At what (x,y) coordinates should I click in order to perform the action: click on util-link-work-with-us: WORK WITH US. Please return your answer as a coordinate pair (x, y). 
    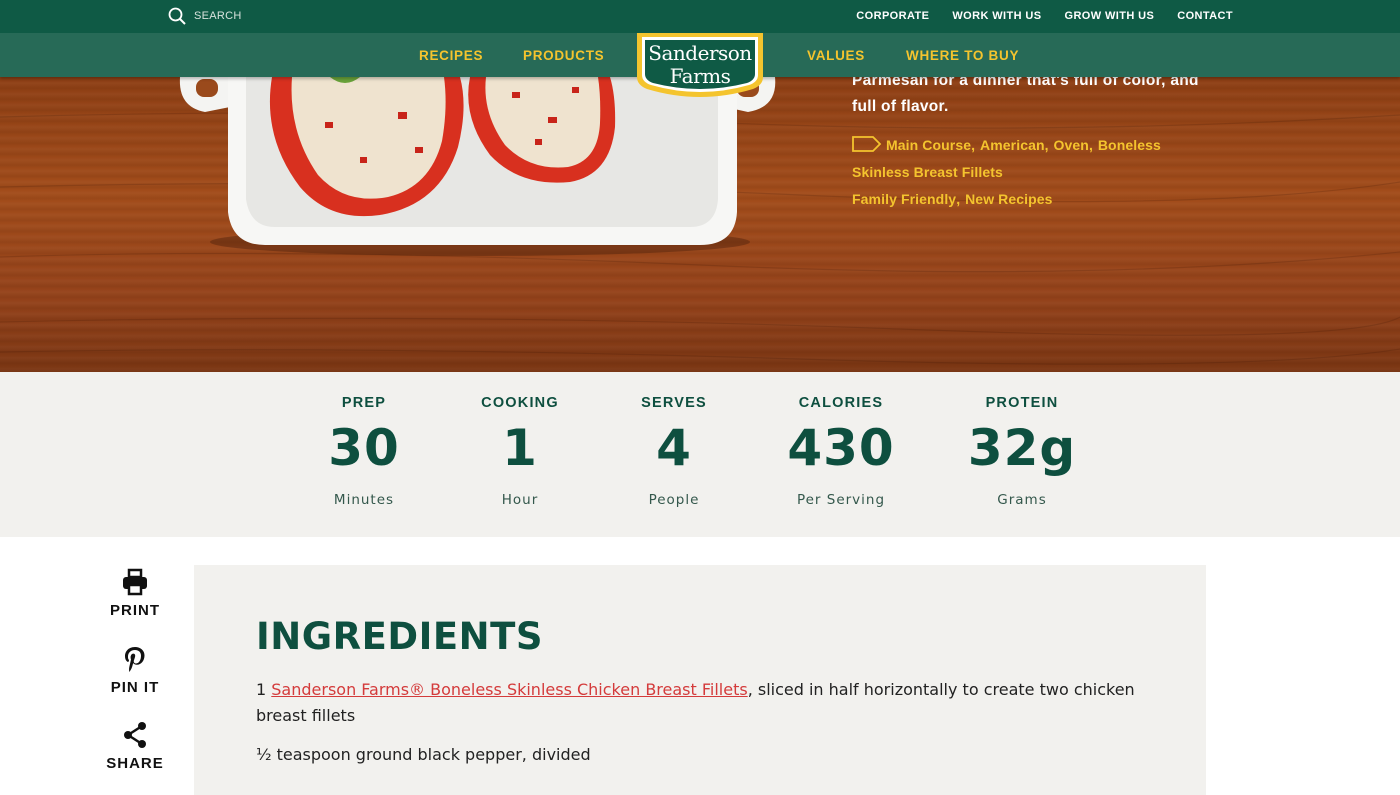
    Looking at the image, I should click on (996, 16).